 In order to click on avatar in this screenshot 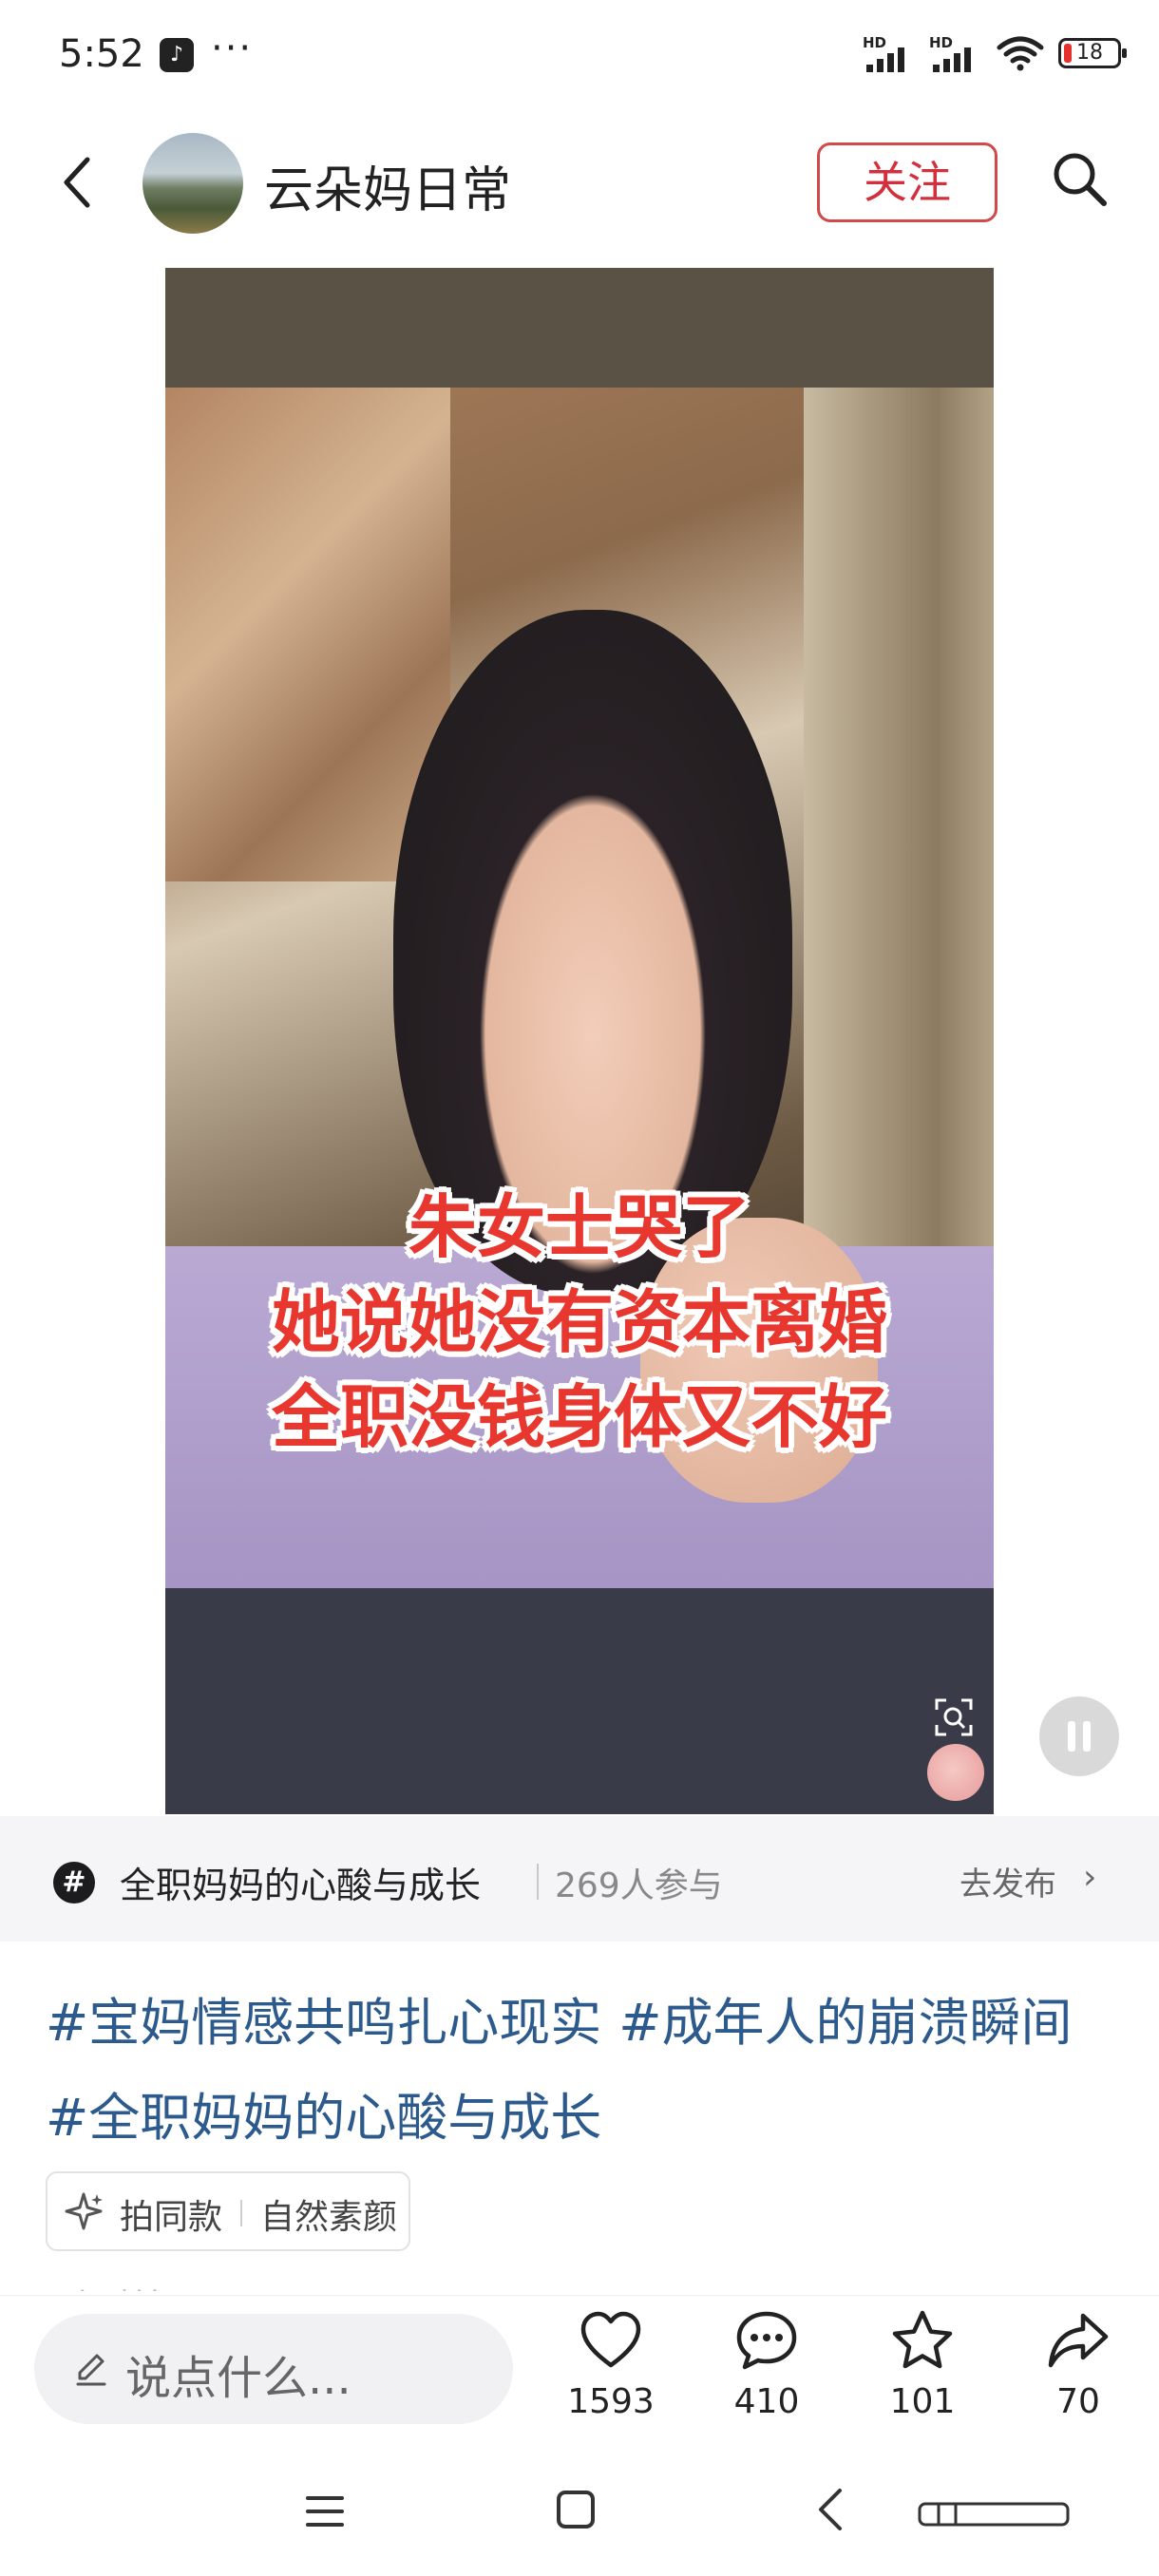, I will do `click(192, 183)`.